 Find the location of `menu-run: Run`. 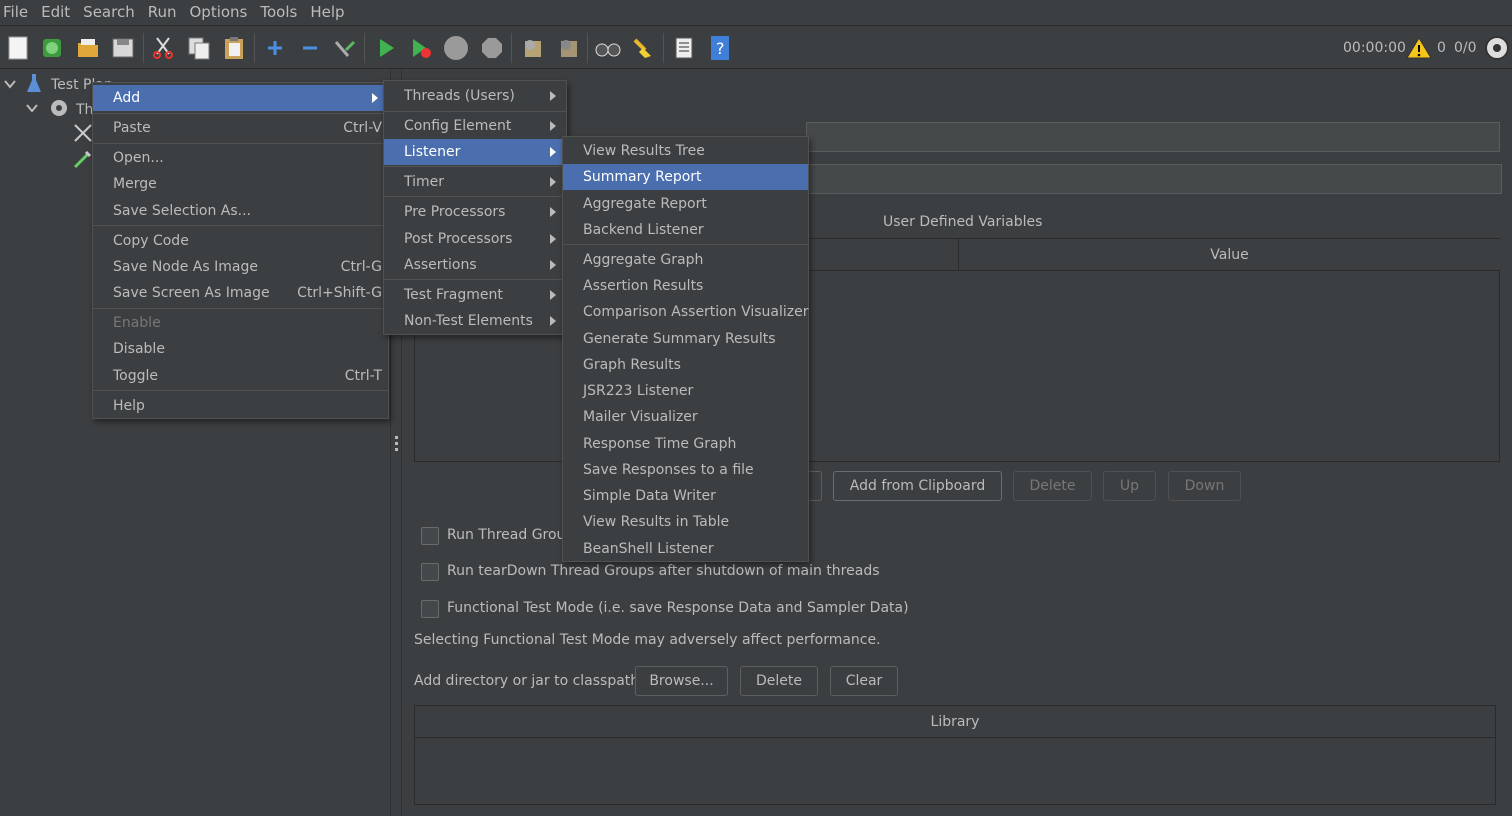

menu-run: Run is located at coordinates (164, 13).